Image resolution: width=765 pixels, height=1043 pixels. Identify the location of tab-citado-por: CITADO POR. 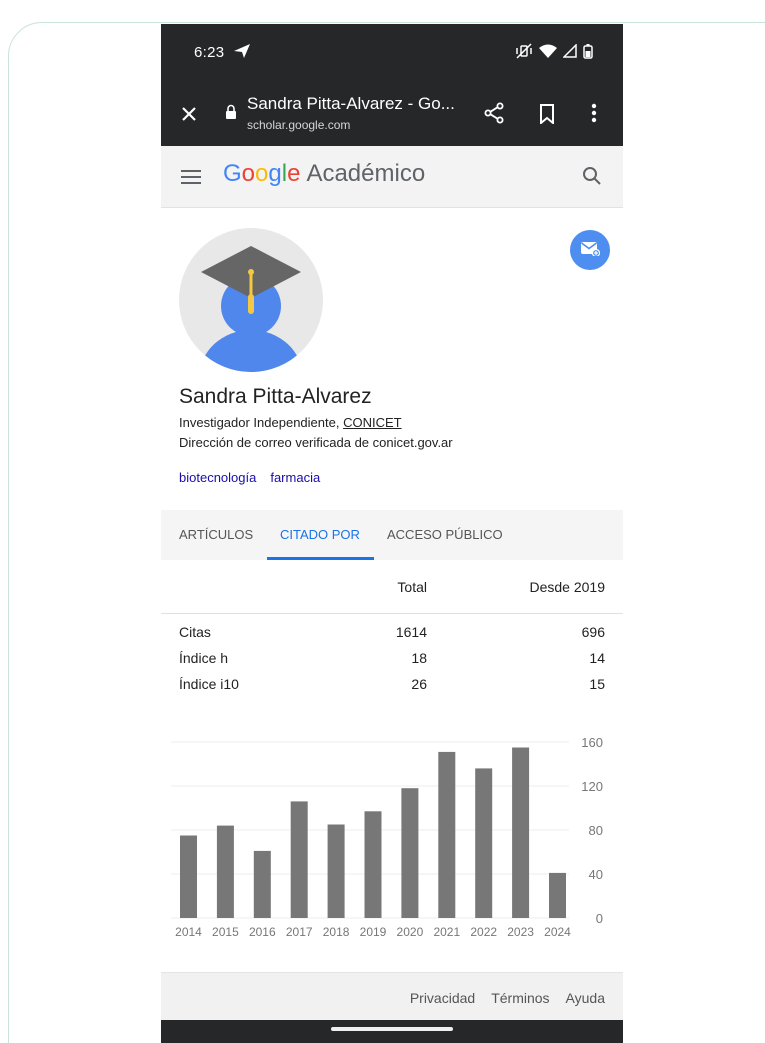
(320, 534).